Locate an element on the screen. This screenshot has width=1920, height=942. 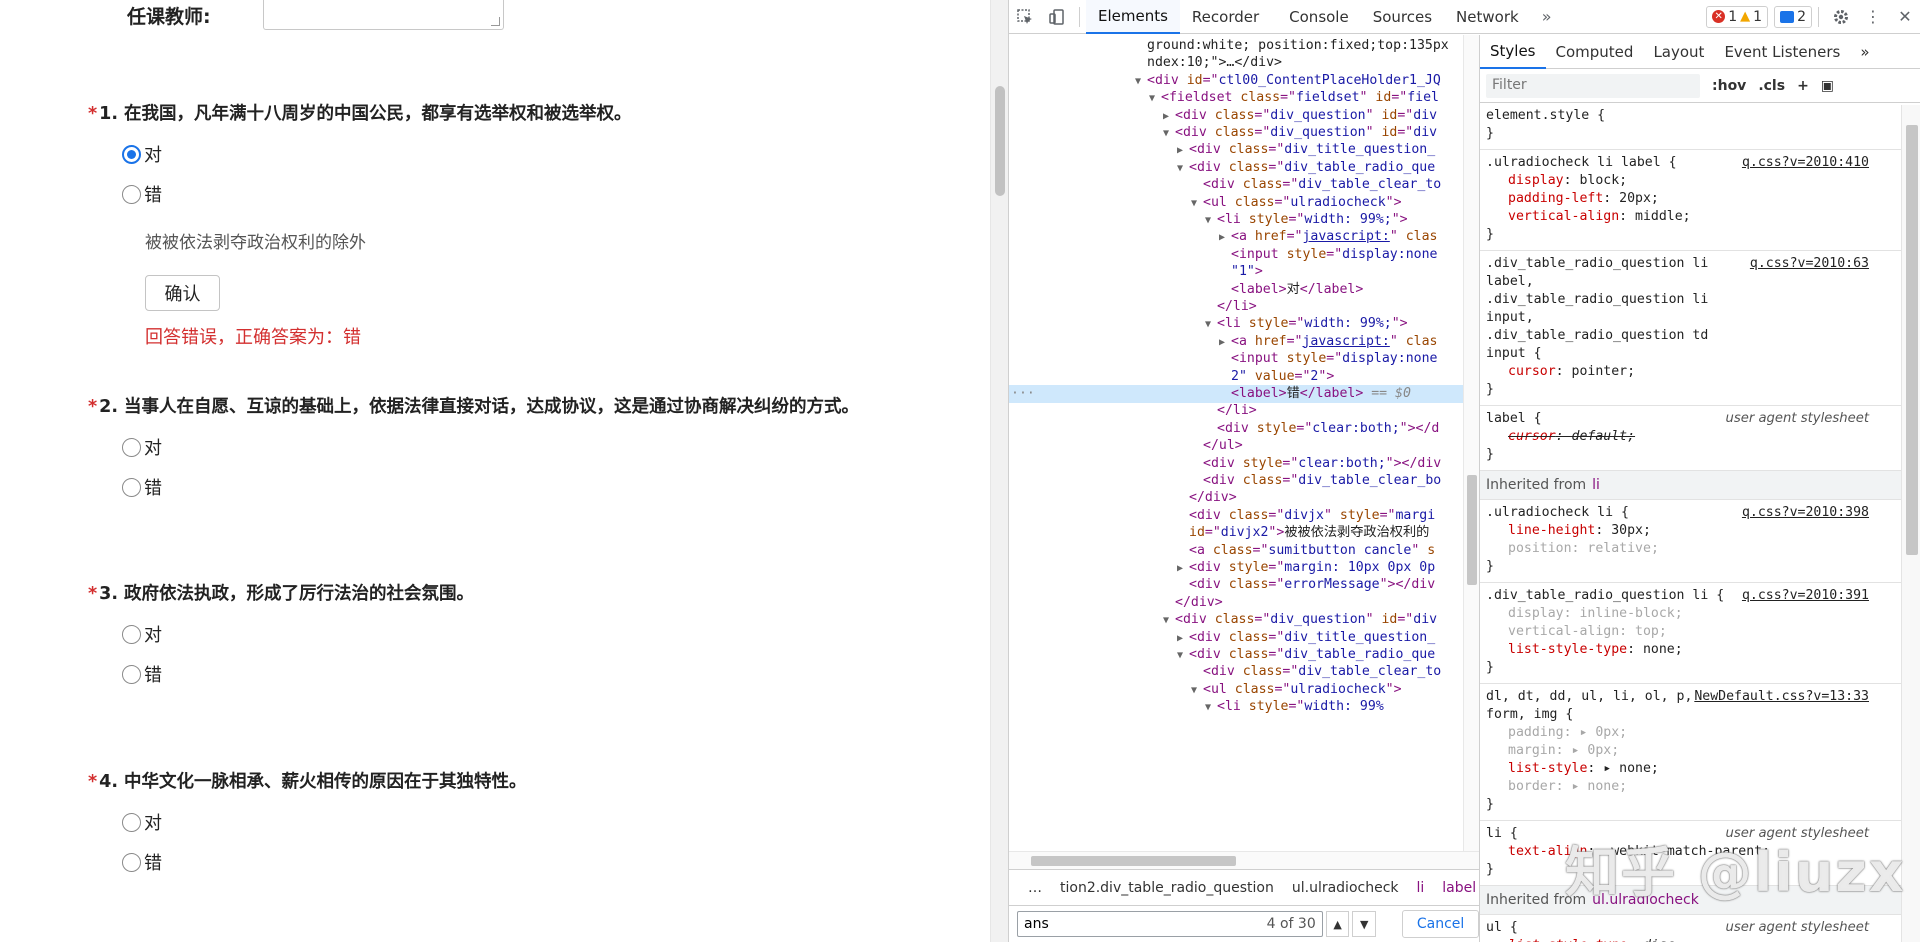
css-property: cursor: pointer; is located at coordinates (1677, 372).